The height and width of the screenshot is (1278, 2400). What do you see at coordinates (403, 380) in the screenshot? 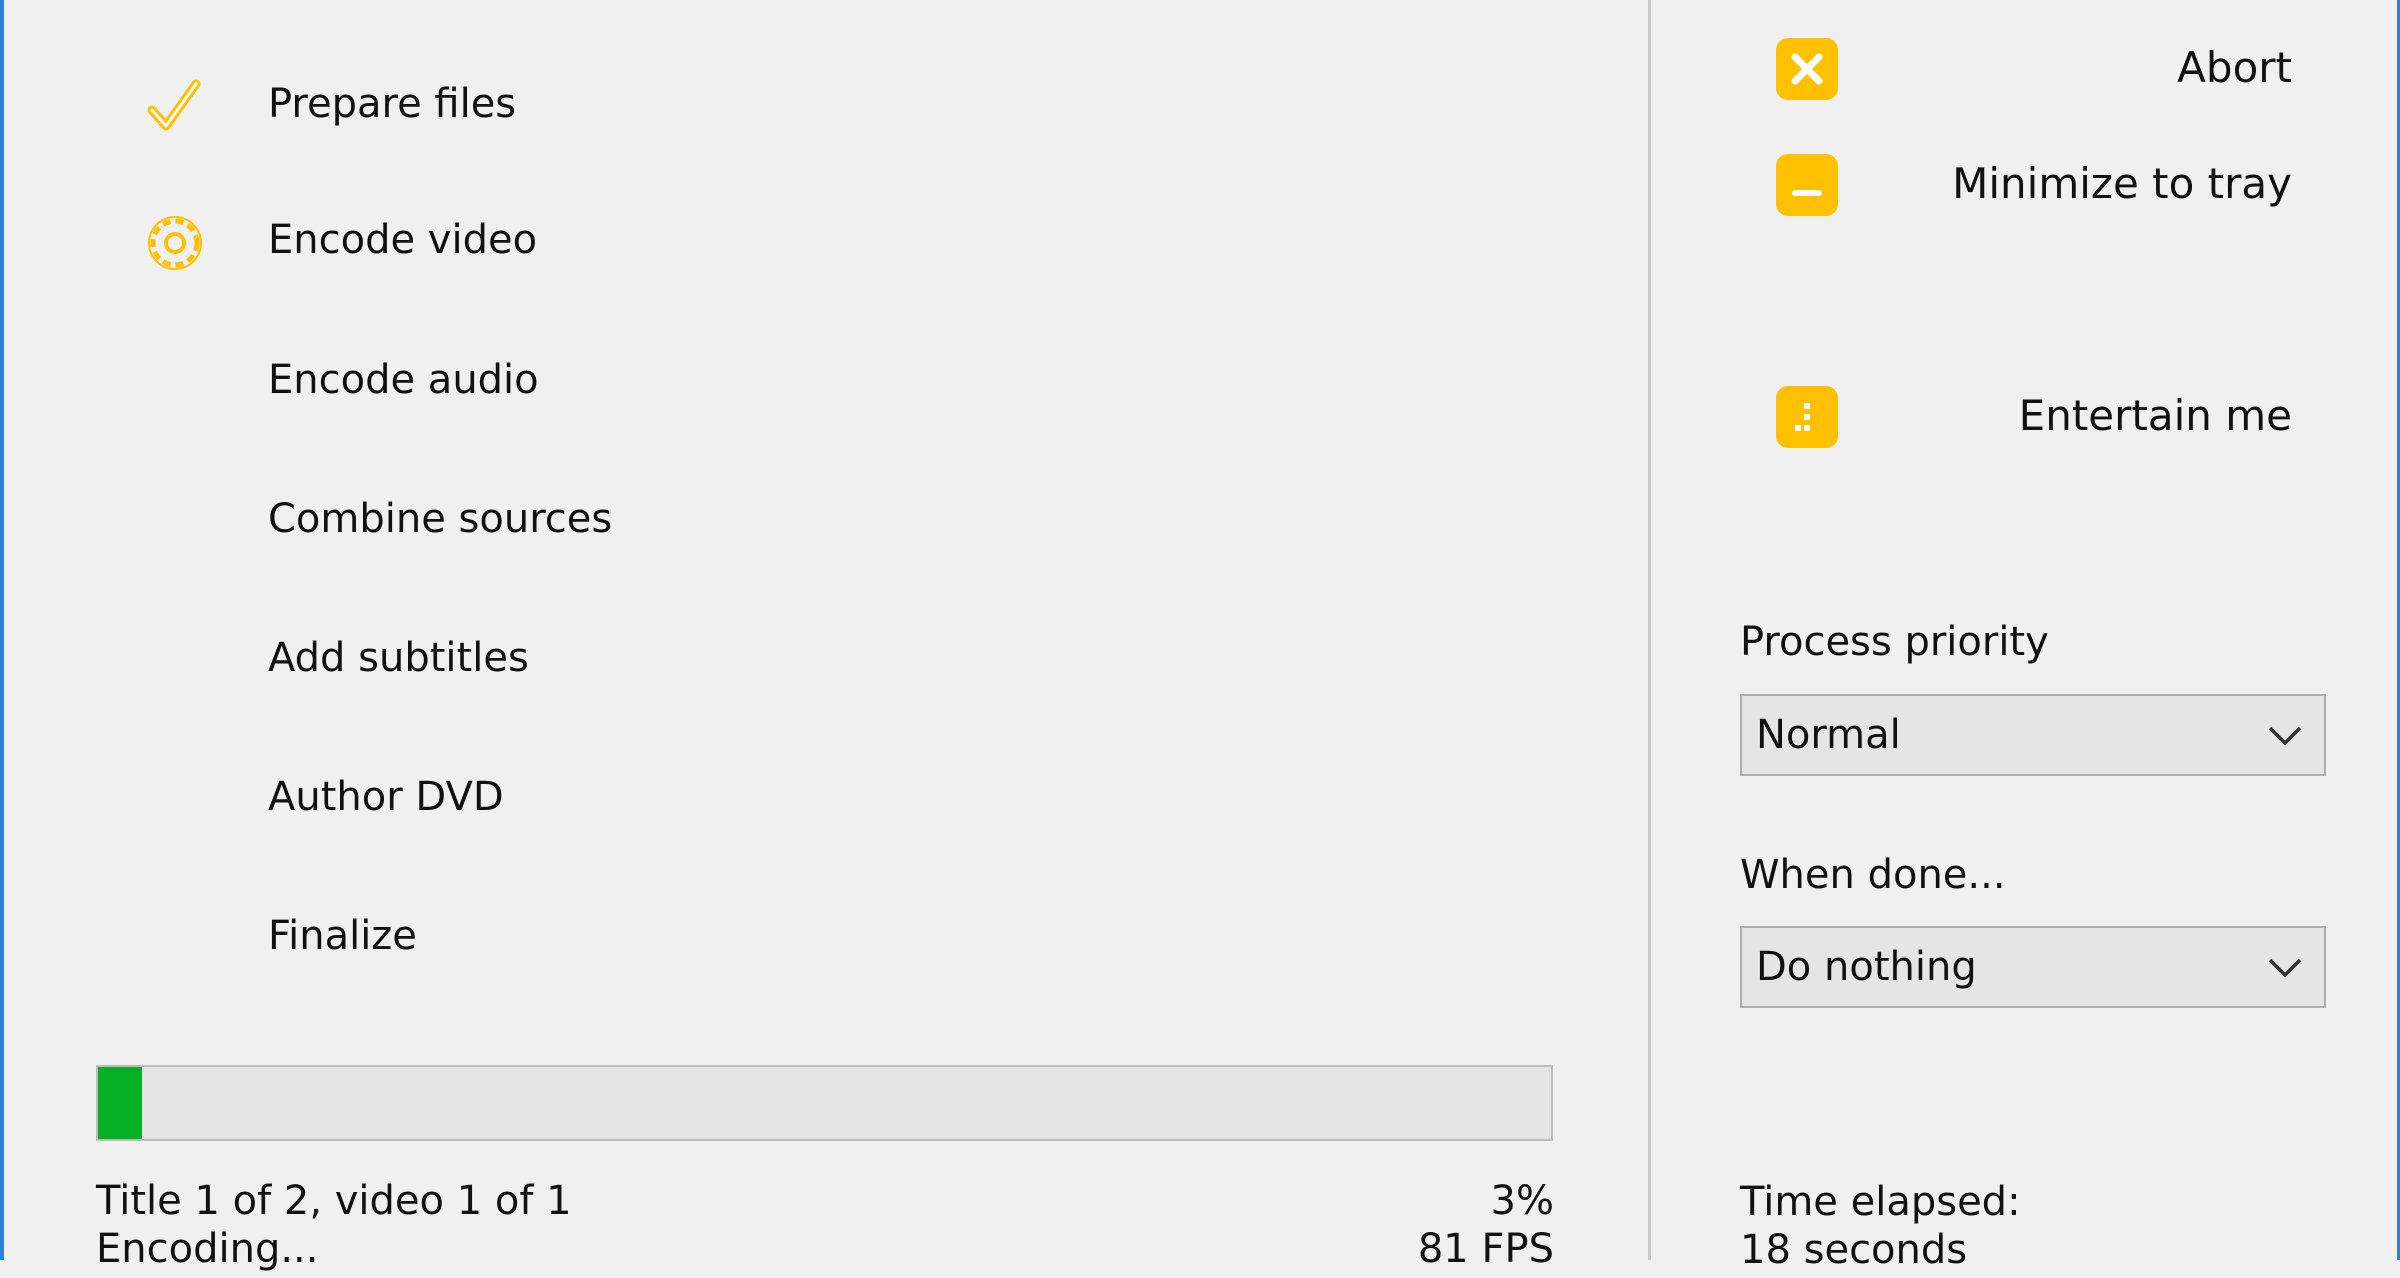
I see `step-label: Encode audio` at bounding box center [403, 380].